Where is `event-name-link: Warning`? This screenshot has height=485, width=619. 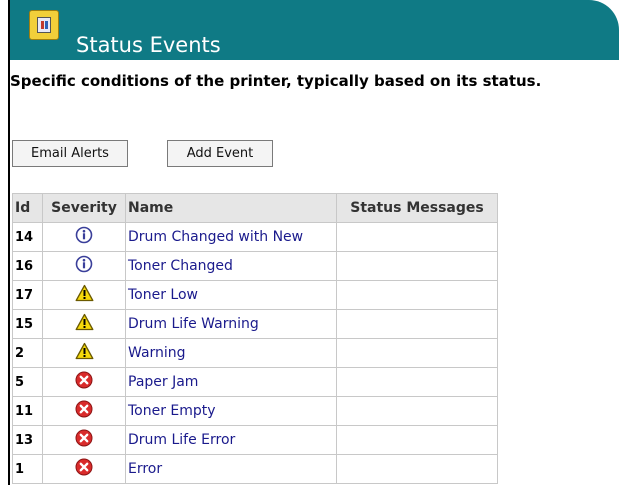
event-name-link: Warning is located at coordinates (231, 353).